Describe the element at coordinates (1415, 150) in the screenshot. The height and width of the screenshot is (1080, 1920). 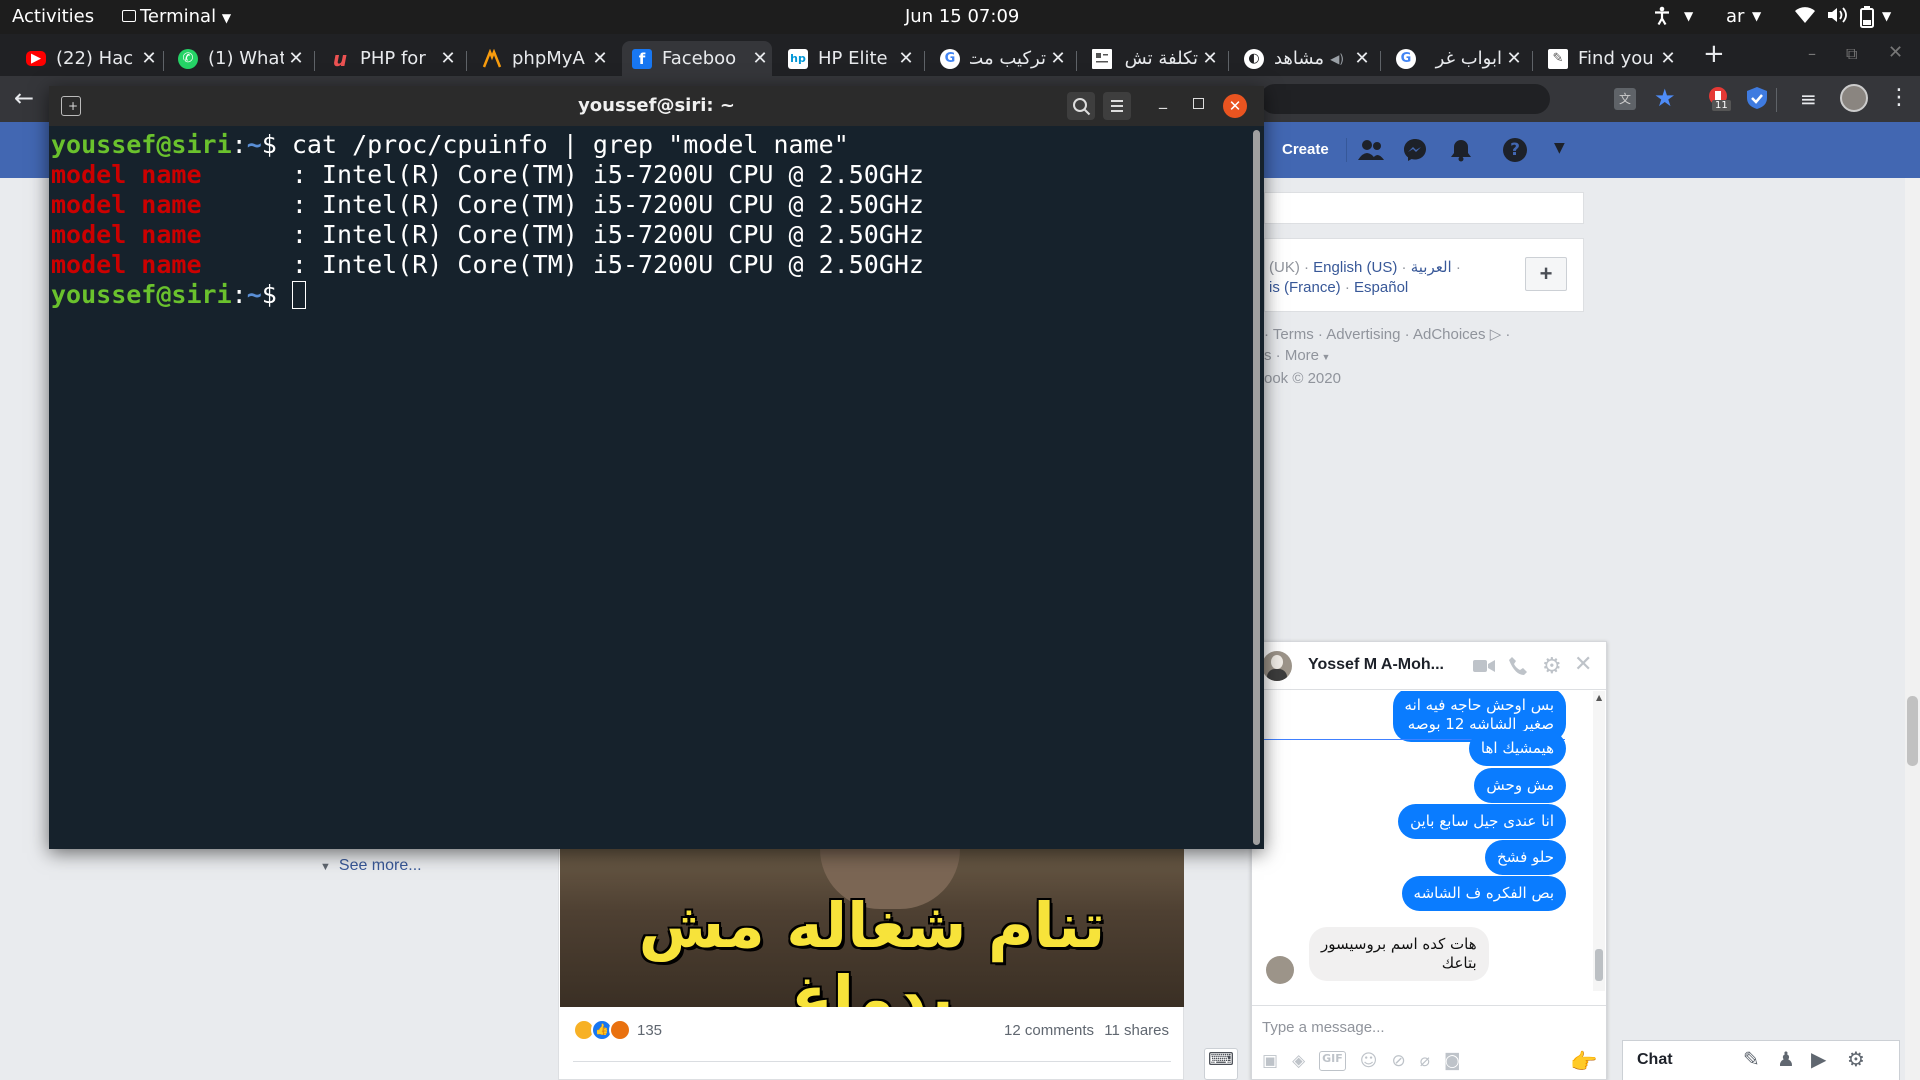
I see `messenger-icon` at that location.